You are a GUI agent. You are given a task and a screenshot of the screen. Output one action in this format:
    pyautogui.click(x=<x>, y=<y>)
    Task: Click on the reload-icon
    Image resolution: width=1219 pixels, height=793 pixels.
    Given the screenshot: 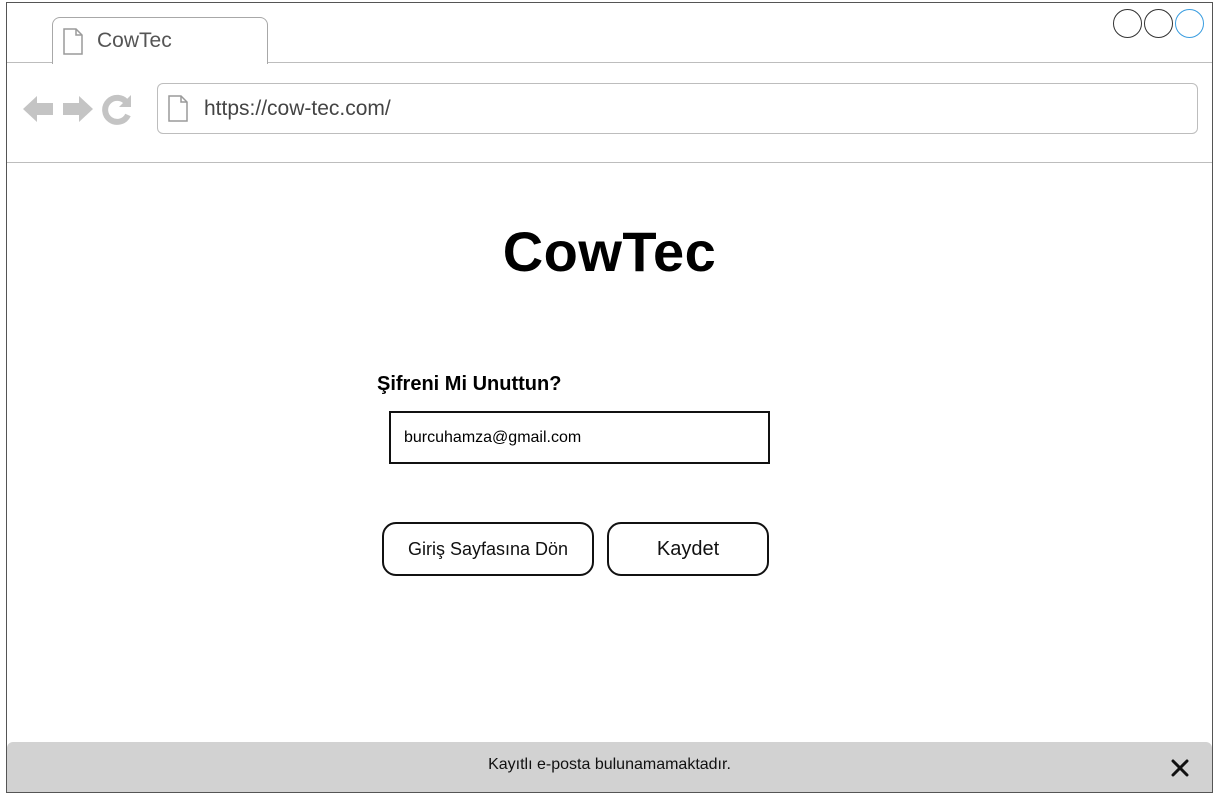 What is the action you would take?
    pyautogui.click(x=117, y=109)
    